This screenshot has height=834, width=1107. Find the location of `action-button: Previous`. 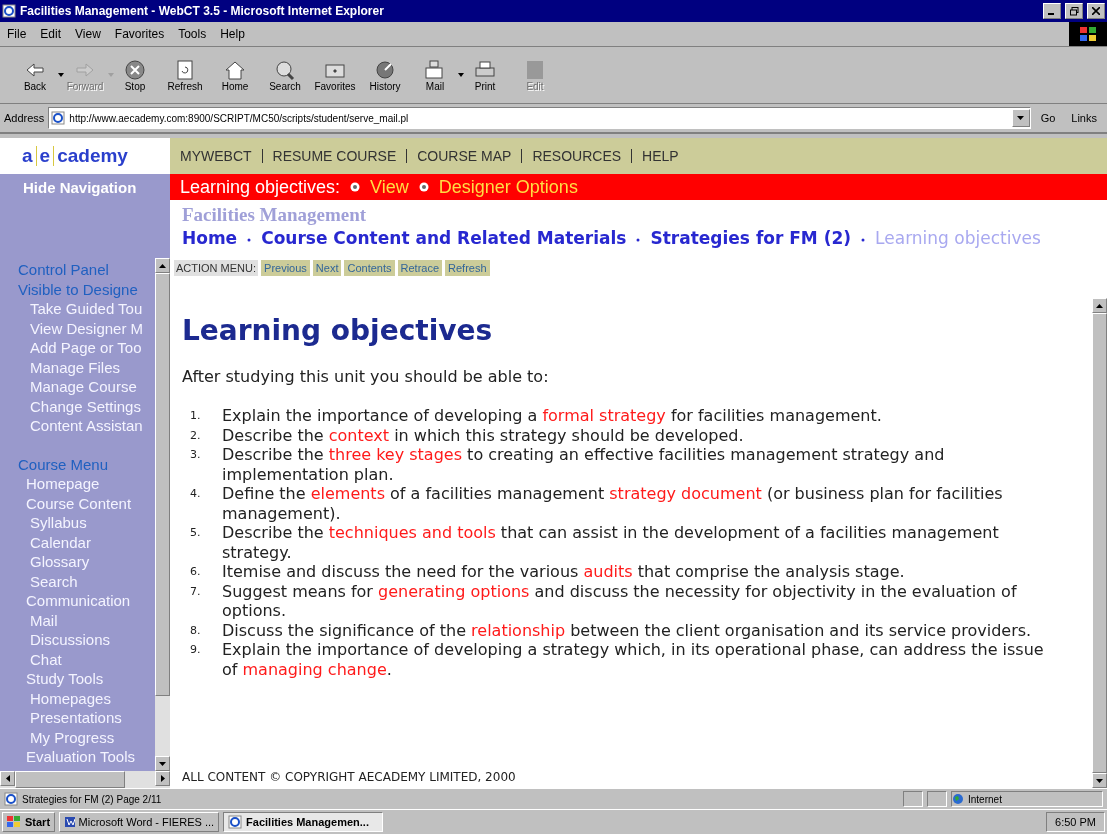

action-button: Previous is located at coordinates (285, 268).